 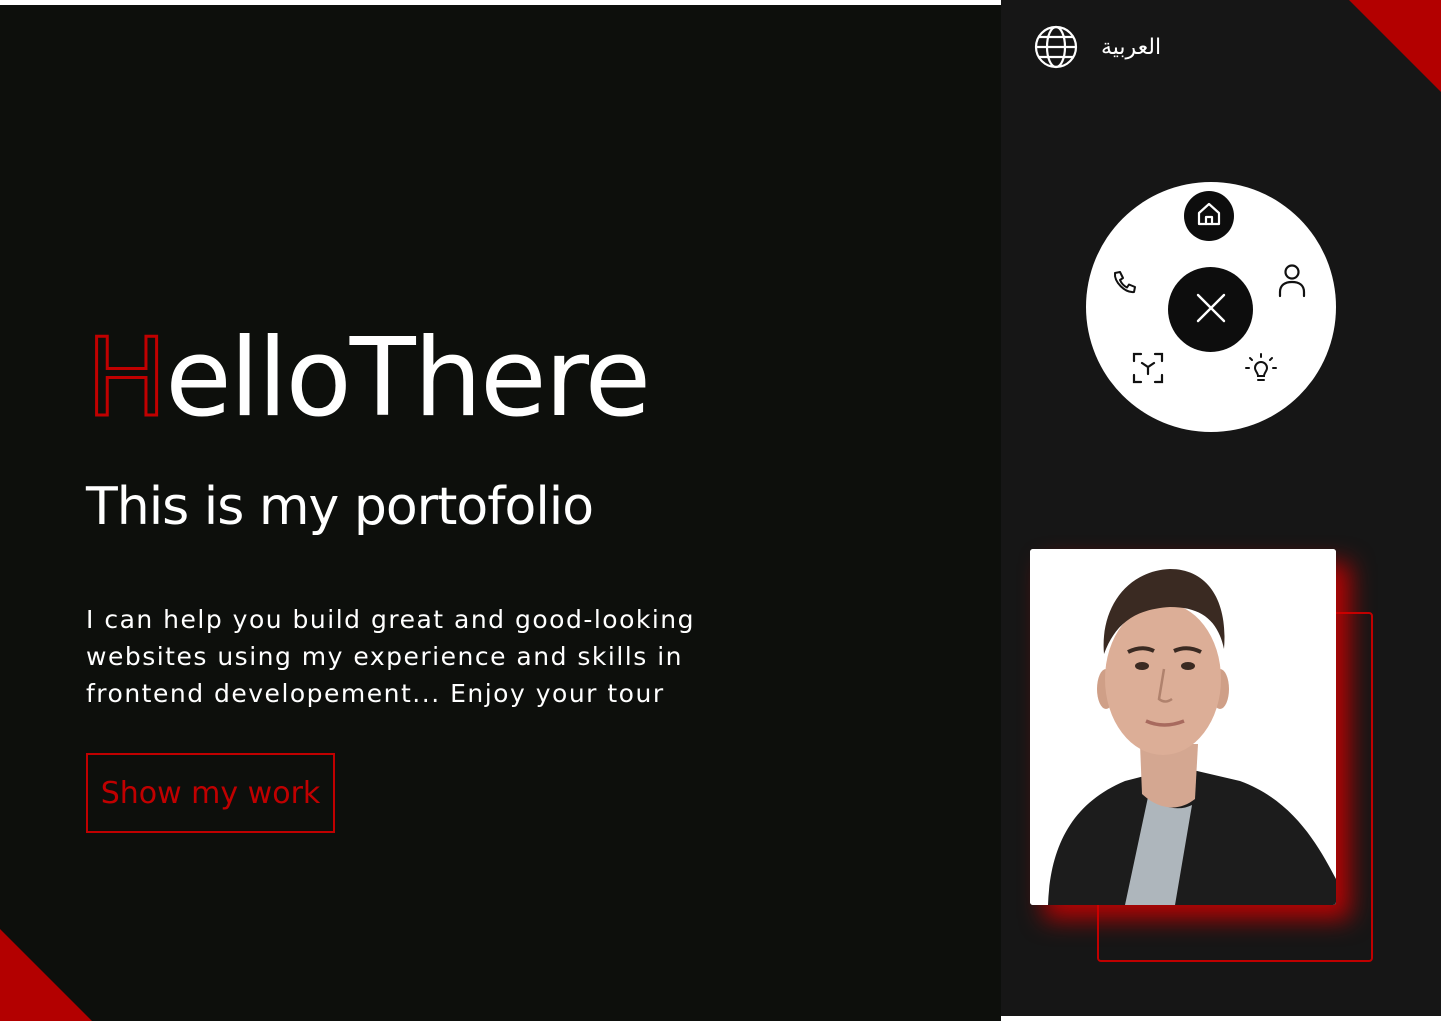 I want to click on close-menu-button, so click(x=1210, y=309).